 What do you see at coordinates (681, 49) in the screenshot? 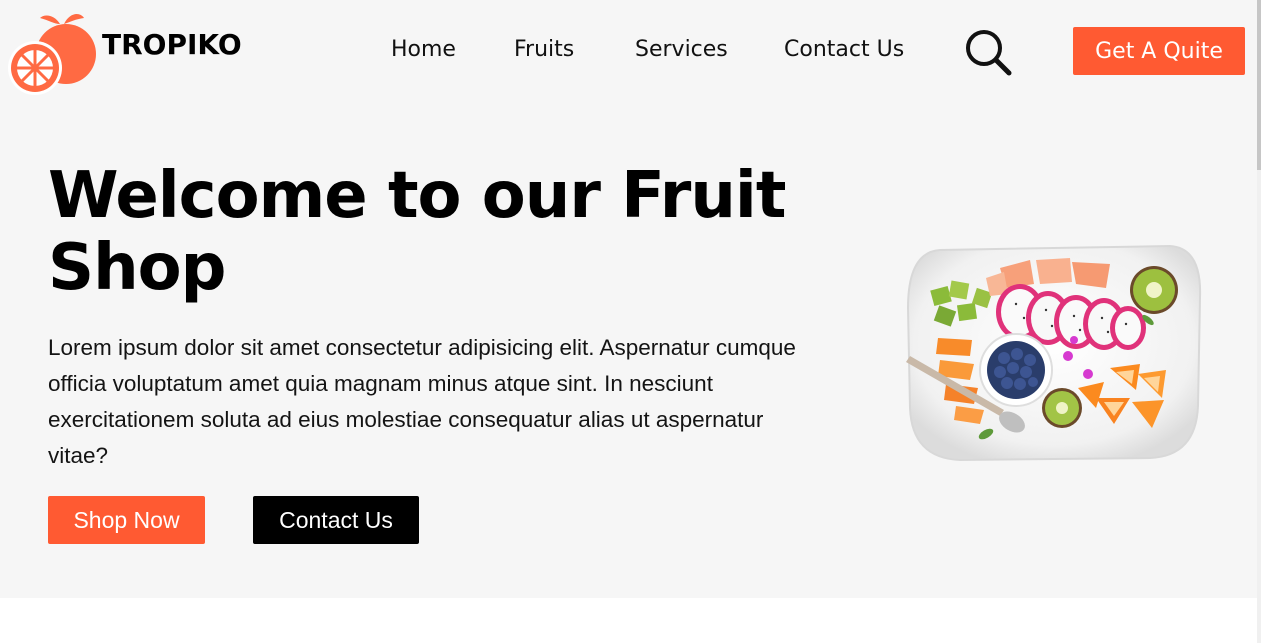
I see `nav-services: Services` at bounding box center [681, 49].